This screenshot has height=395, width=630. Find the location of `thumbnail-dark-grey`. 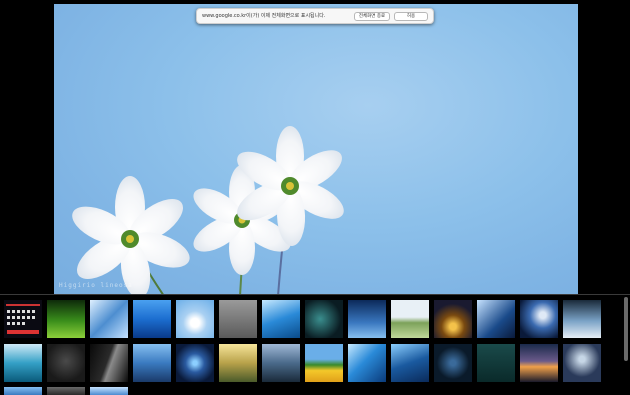

thumbnail-dark-grey is located at coordinates (66, 363).